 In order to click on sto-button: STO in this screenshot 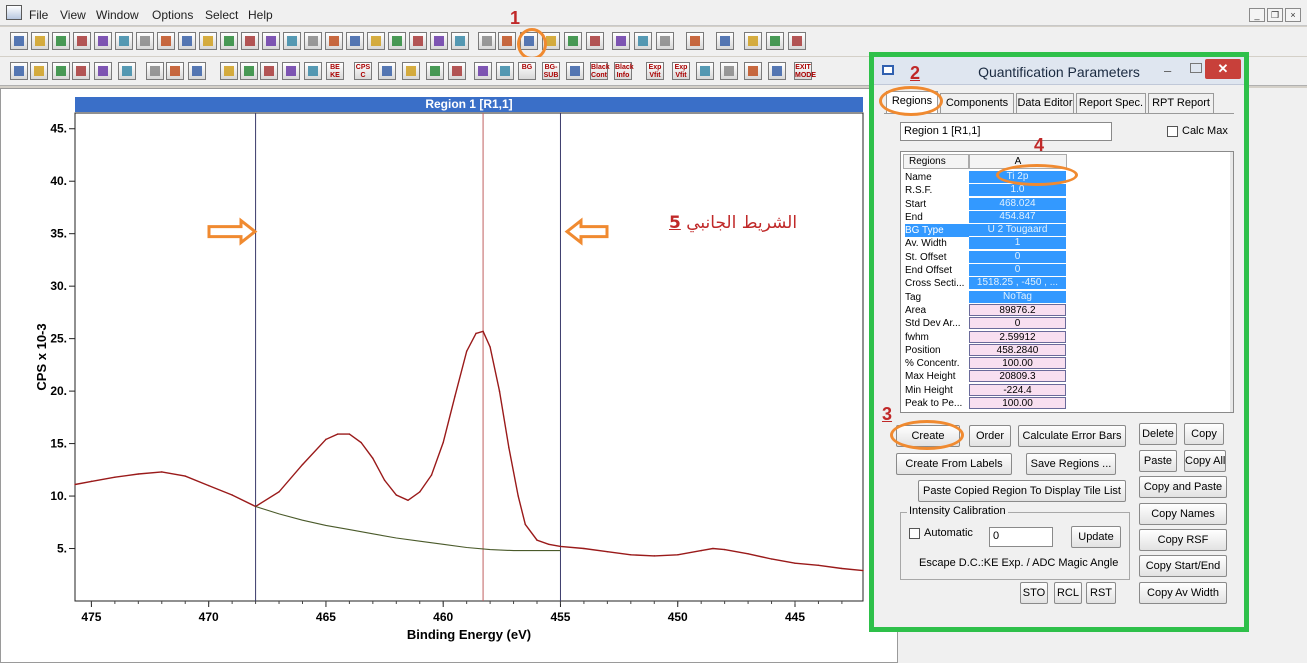, I will do `click(1034, 593)`.